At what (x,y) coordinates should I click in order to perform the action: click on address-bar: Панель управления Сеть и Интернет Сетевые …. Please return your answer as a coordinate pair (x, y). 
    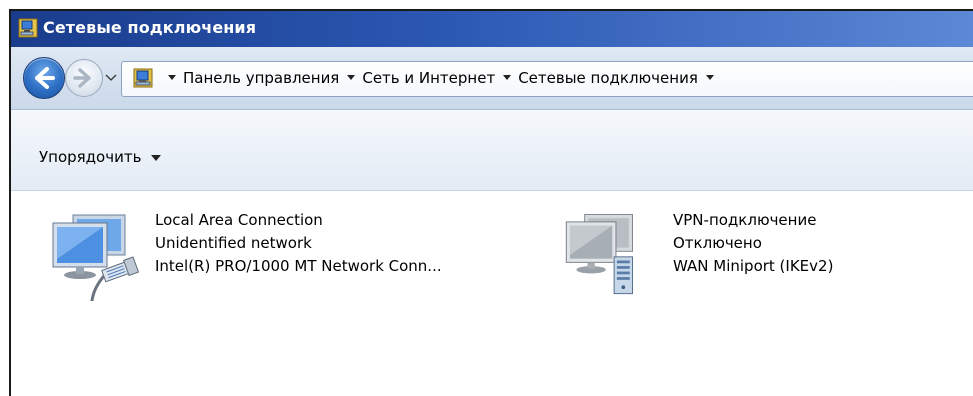
    Looking at the image, I should click on (547, 79).